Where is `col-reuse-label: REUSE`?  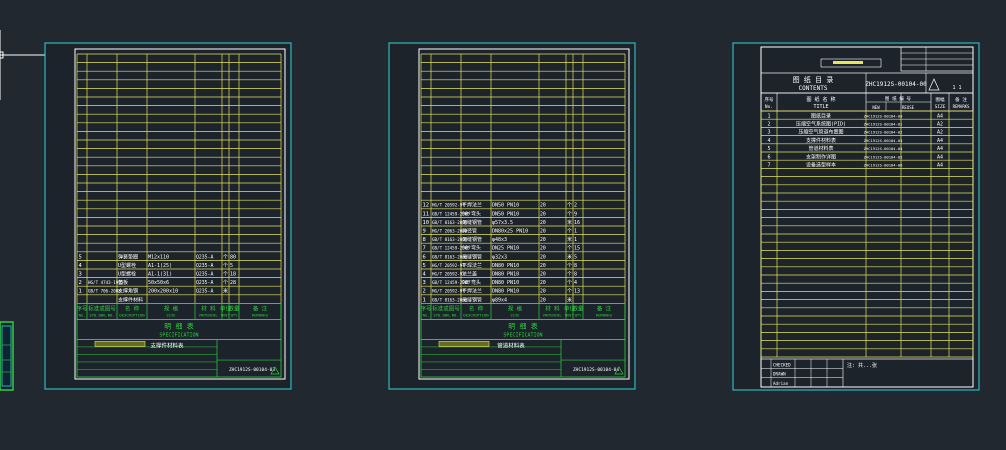
col-reuse-label: REUSE is located at coordinates (908, 107).